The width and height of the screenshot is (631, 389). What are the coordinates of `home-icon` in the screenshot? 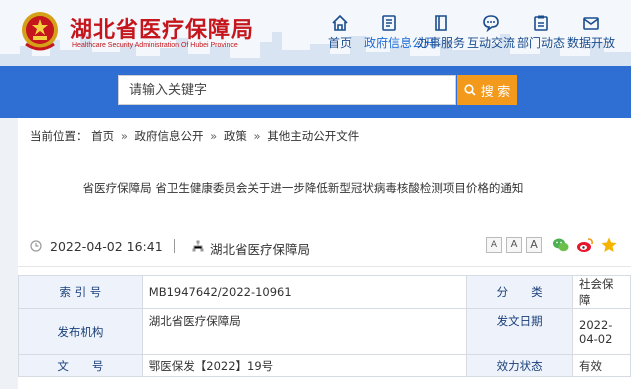 It's located at (340, 22).